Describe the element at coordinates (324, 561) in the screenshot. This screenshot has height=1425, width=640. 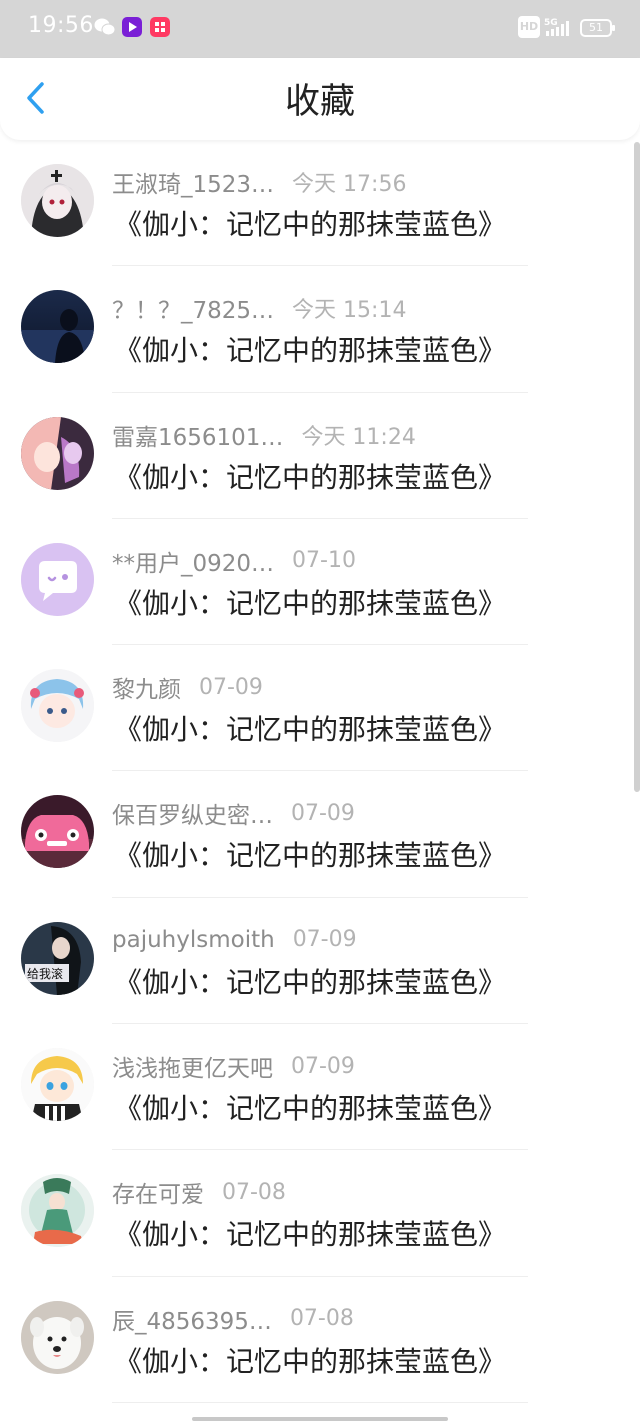
I see `timestamp: 07-10` at that location.